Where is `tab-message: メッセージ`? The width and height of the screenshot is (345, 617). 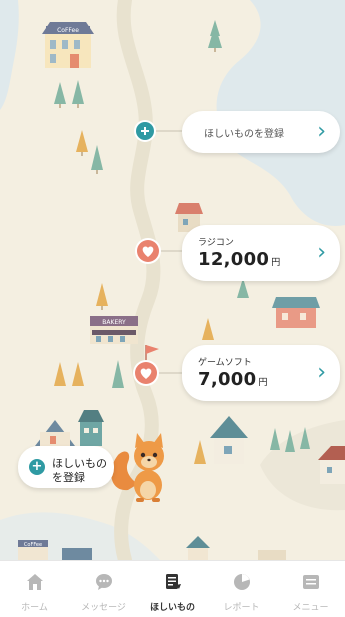
tab-message: メッセージ is located at coordinates (103, 589).